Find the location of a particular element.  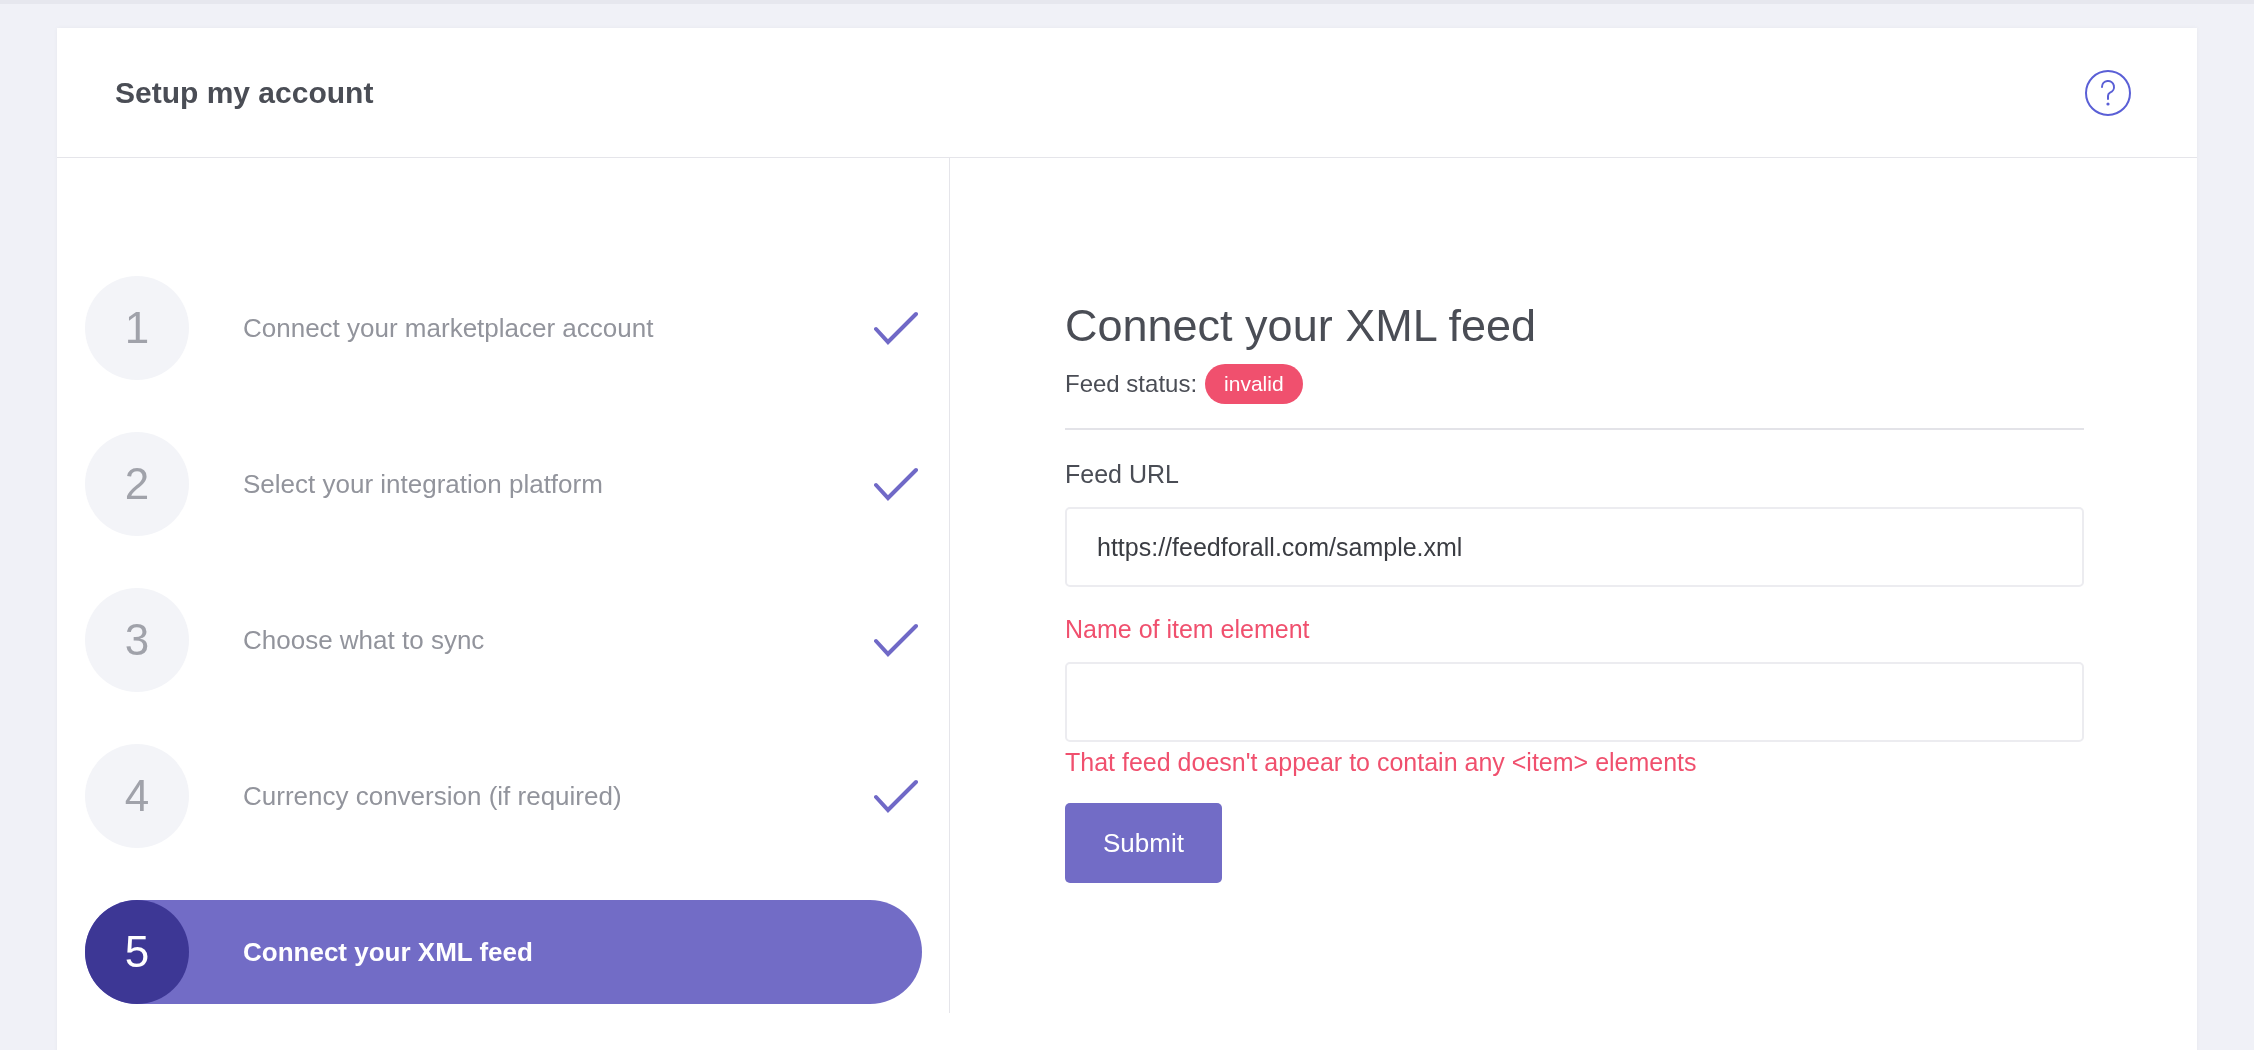

step-item: 4 Currency conversion (if required) is located at coordinates (503, 796).